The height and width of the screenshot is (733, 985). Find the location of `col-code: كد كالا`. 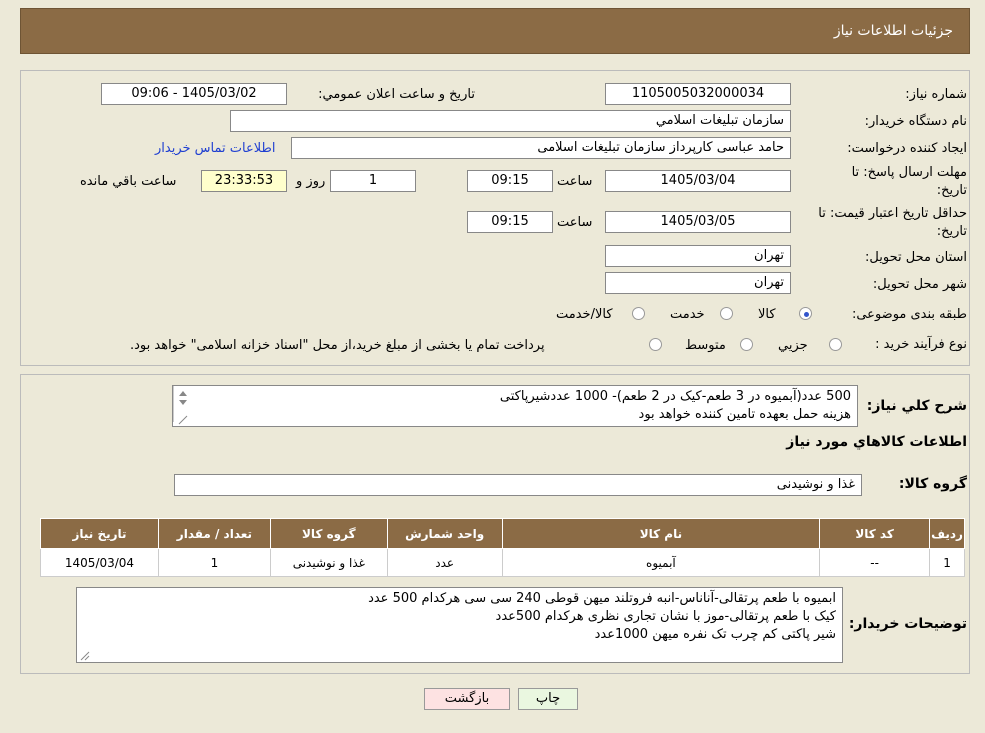

col-code: كد كالا is located at coordinates (875, 533).